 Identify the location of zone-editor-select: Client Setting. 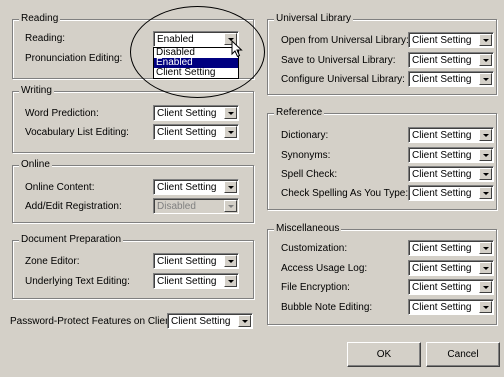
(196, 261).